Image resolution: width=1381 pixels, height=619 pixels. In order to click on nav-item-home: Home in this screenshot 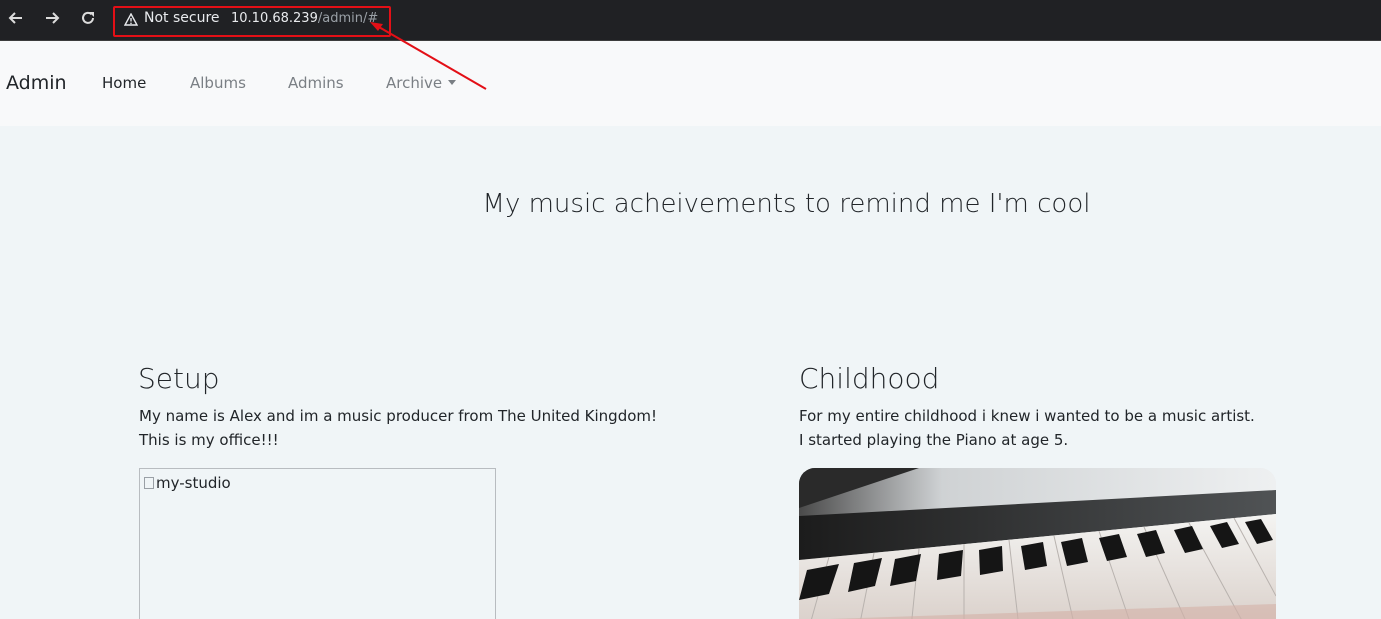, I will do `click(124, 83)`.